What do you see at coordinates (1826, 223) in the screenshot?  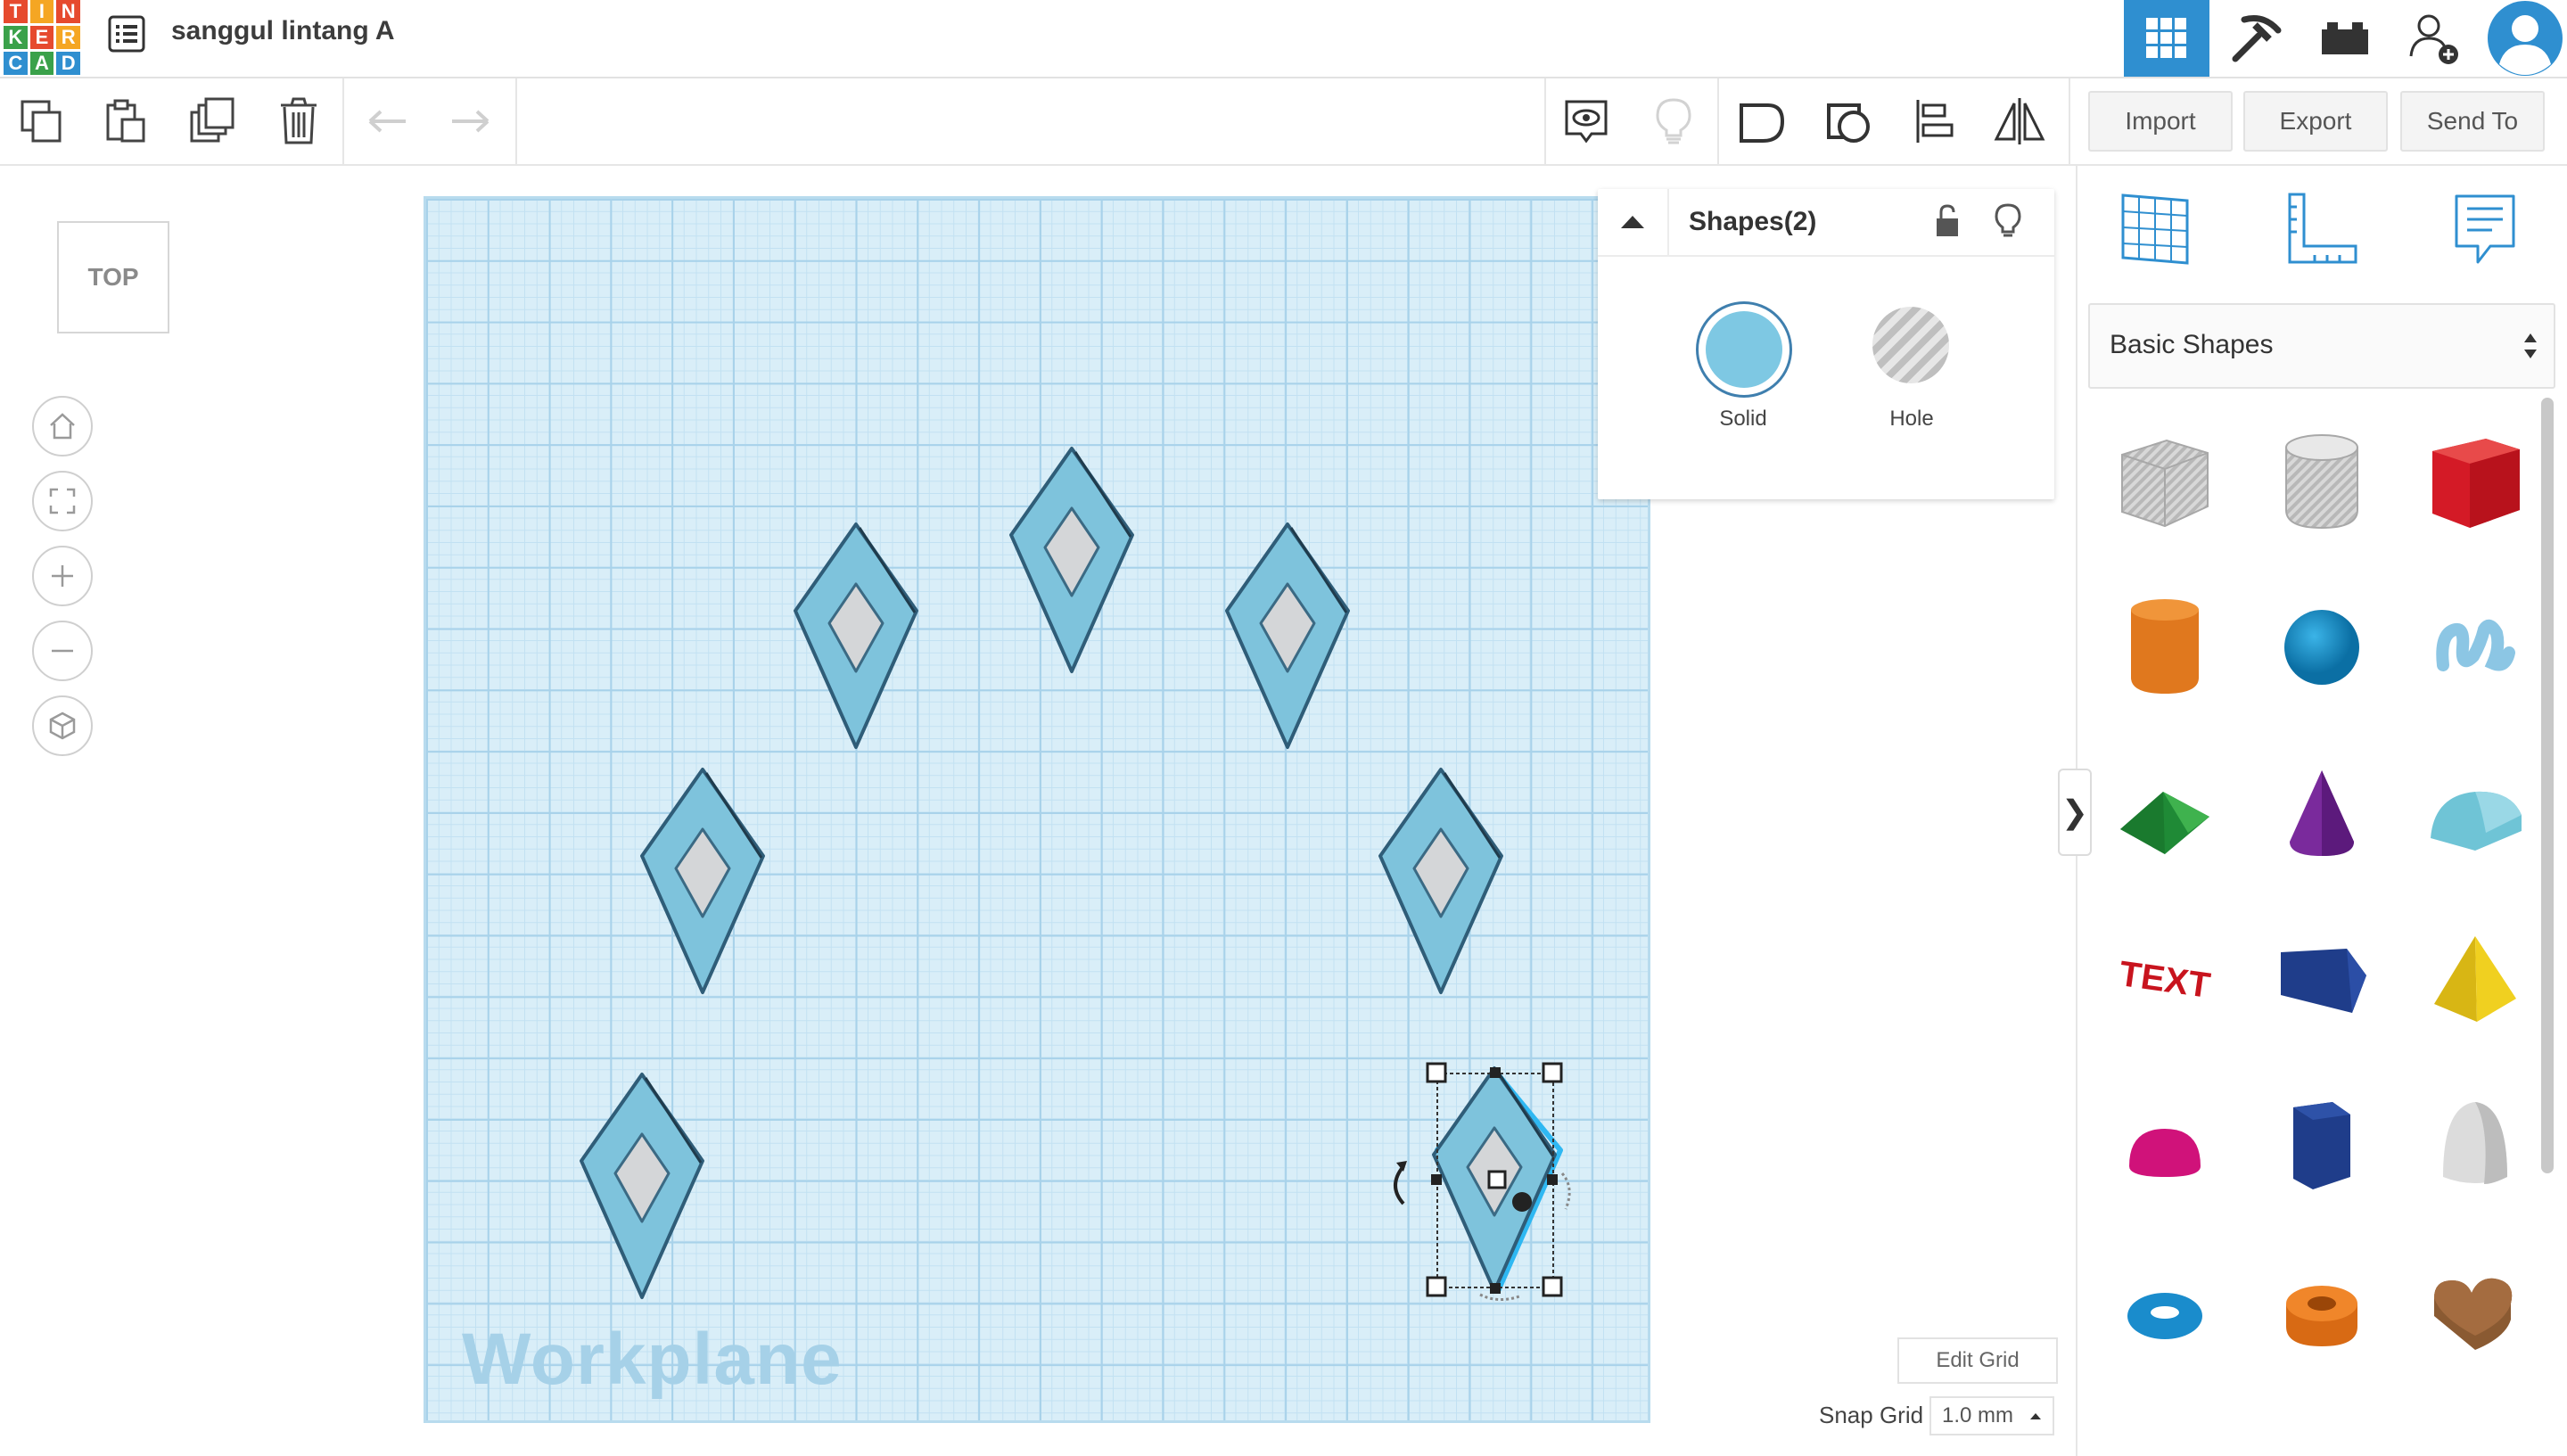 I see `inspector-header: Shapes(2)` at bounding box center [1826, 223].